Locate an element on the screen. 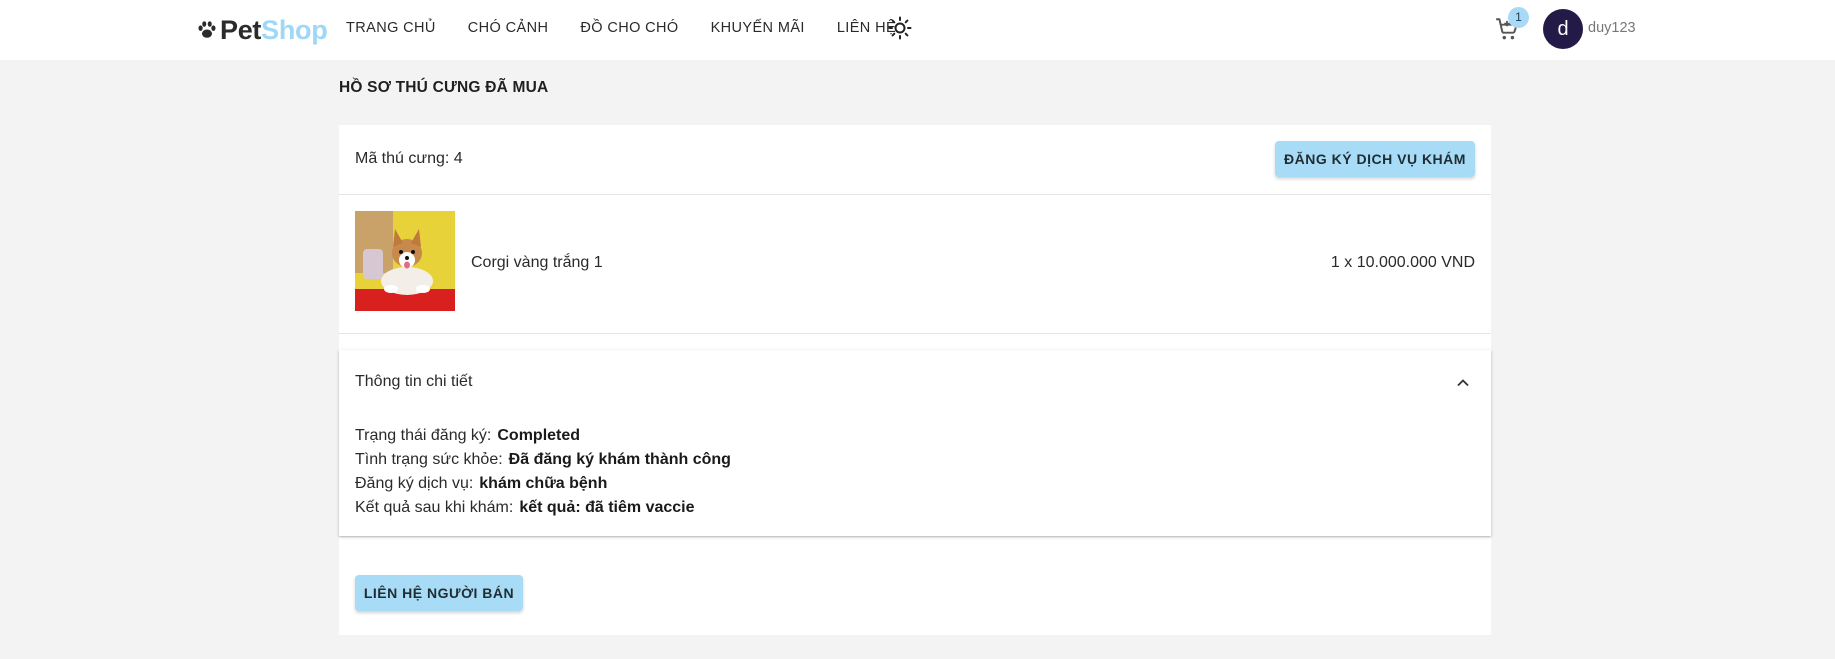  detail-label: Tình trạng sức khỏe: is located at coordinates (429, 459).